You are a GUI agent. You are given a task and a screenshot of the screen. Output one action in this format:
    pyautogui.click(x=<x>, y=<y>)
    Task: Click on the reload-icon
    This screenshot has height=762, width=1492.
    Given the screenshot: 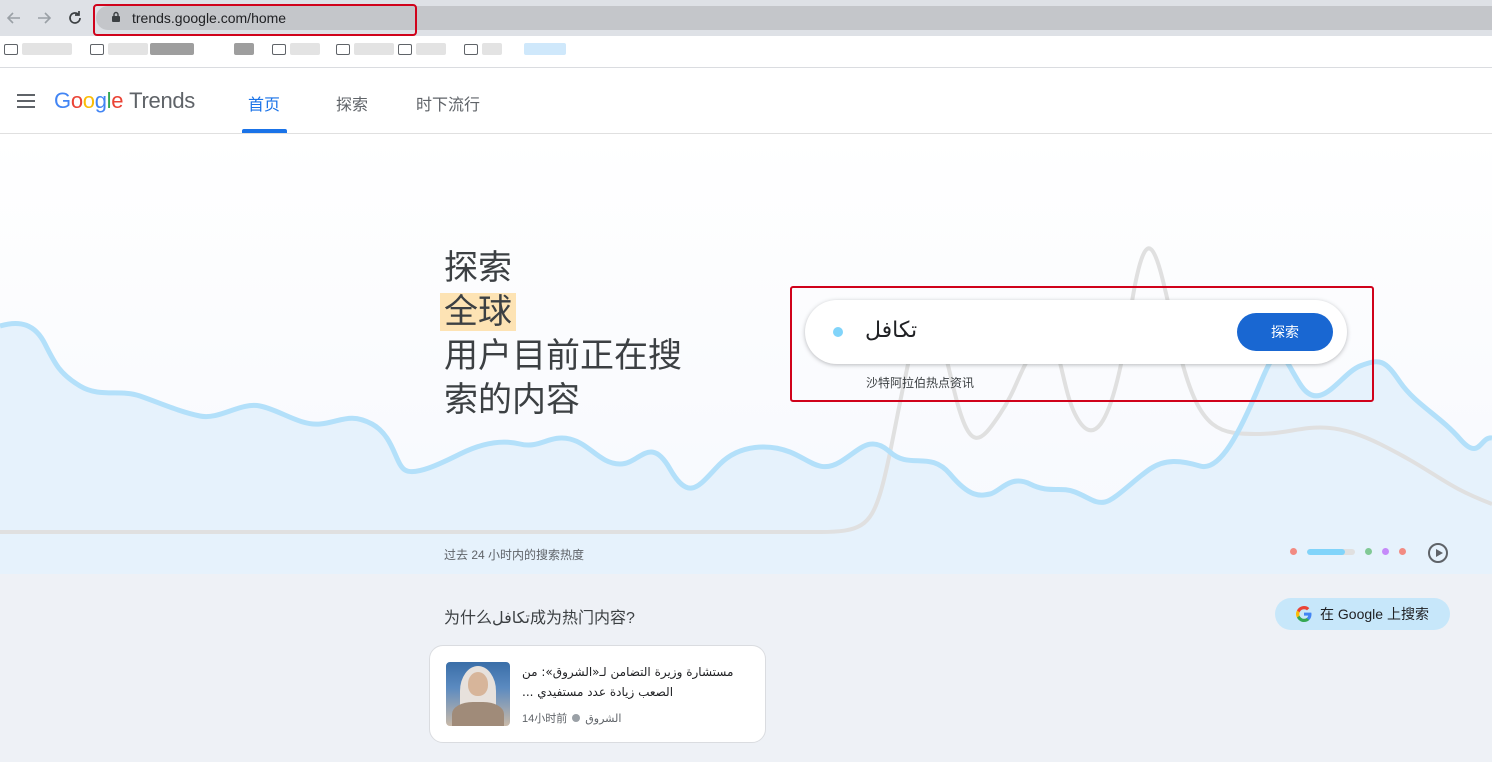 What is the action you would take?
    pyautogui.click(x=75, y=17)
    